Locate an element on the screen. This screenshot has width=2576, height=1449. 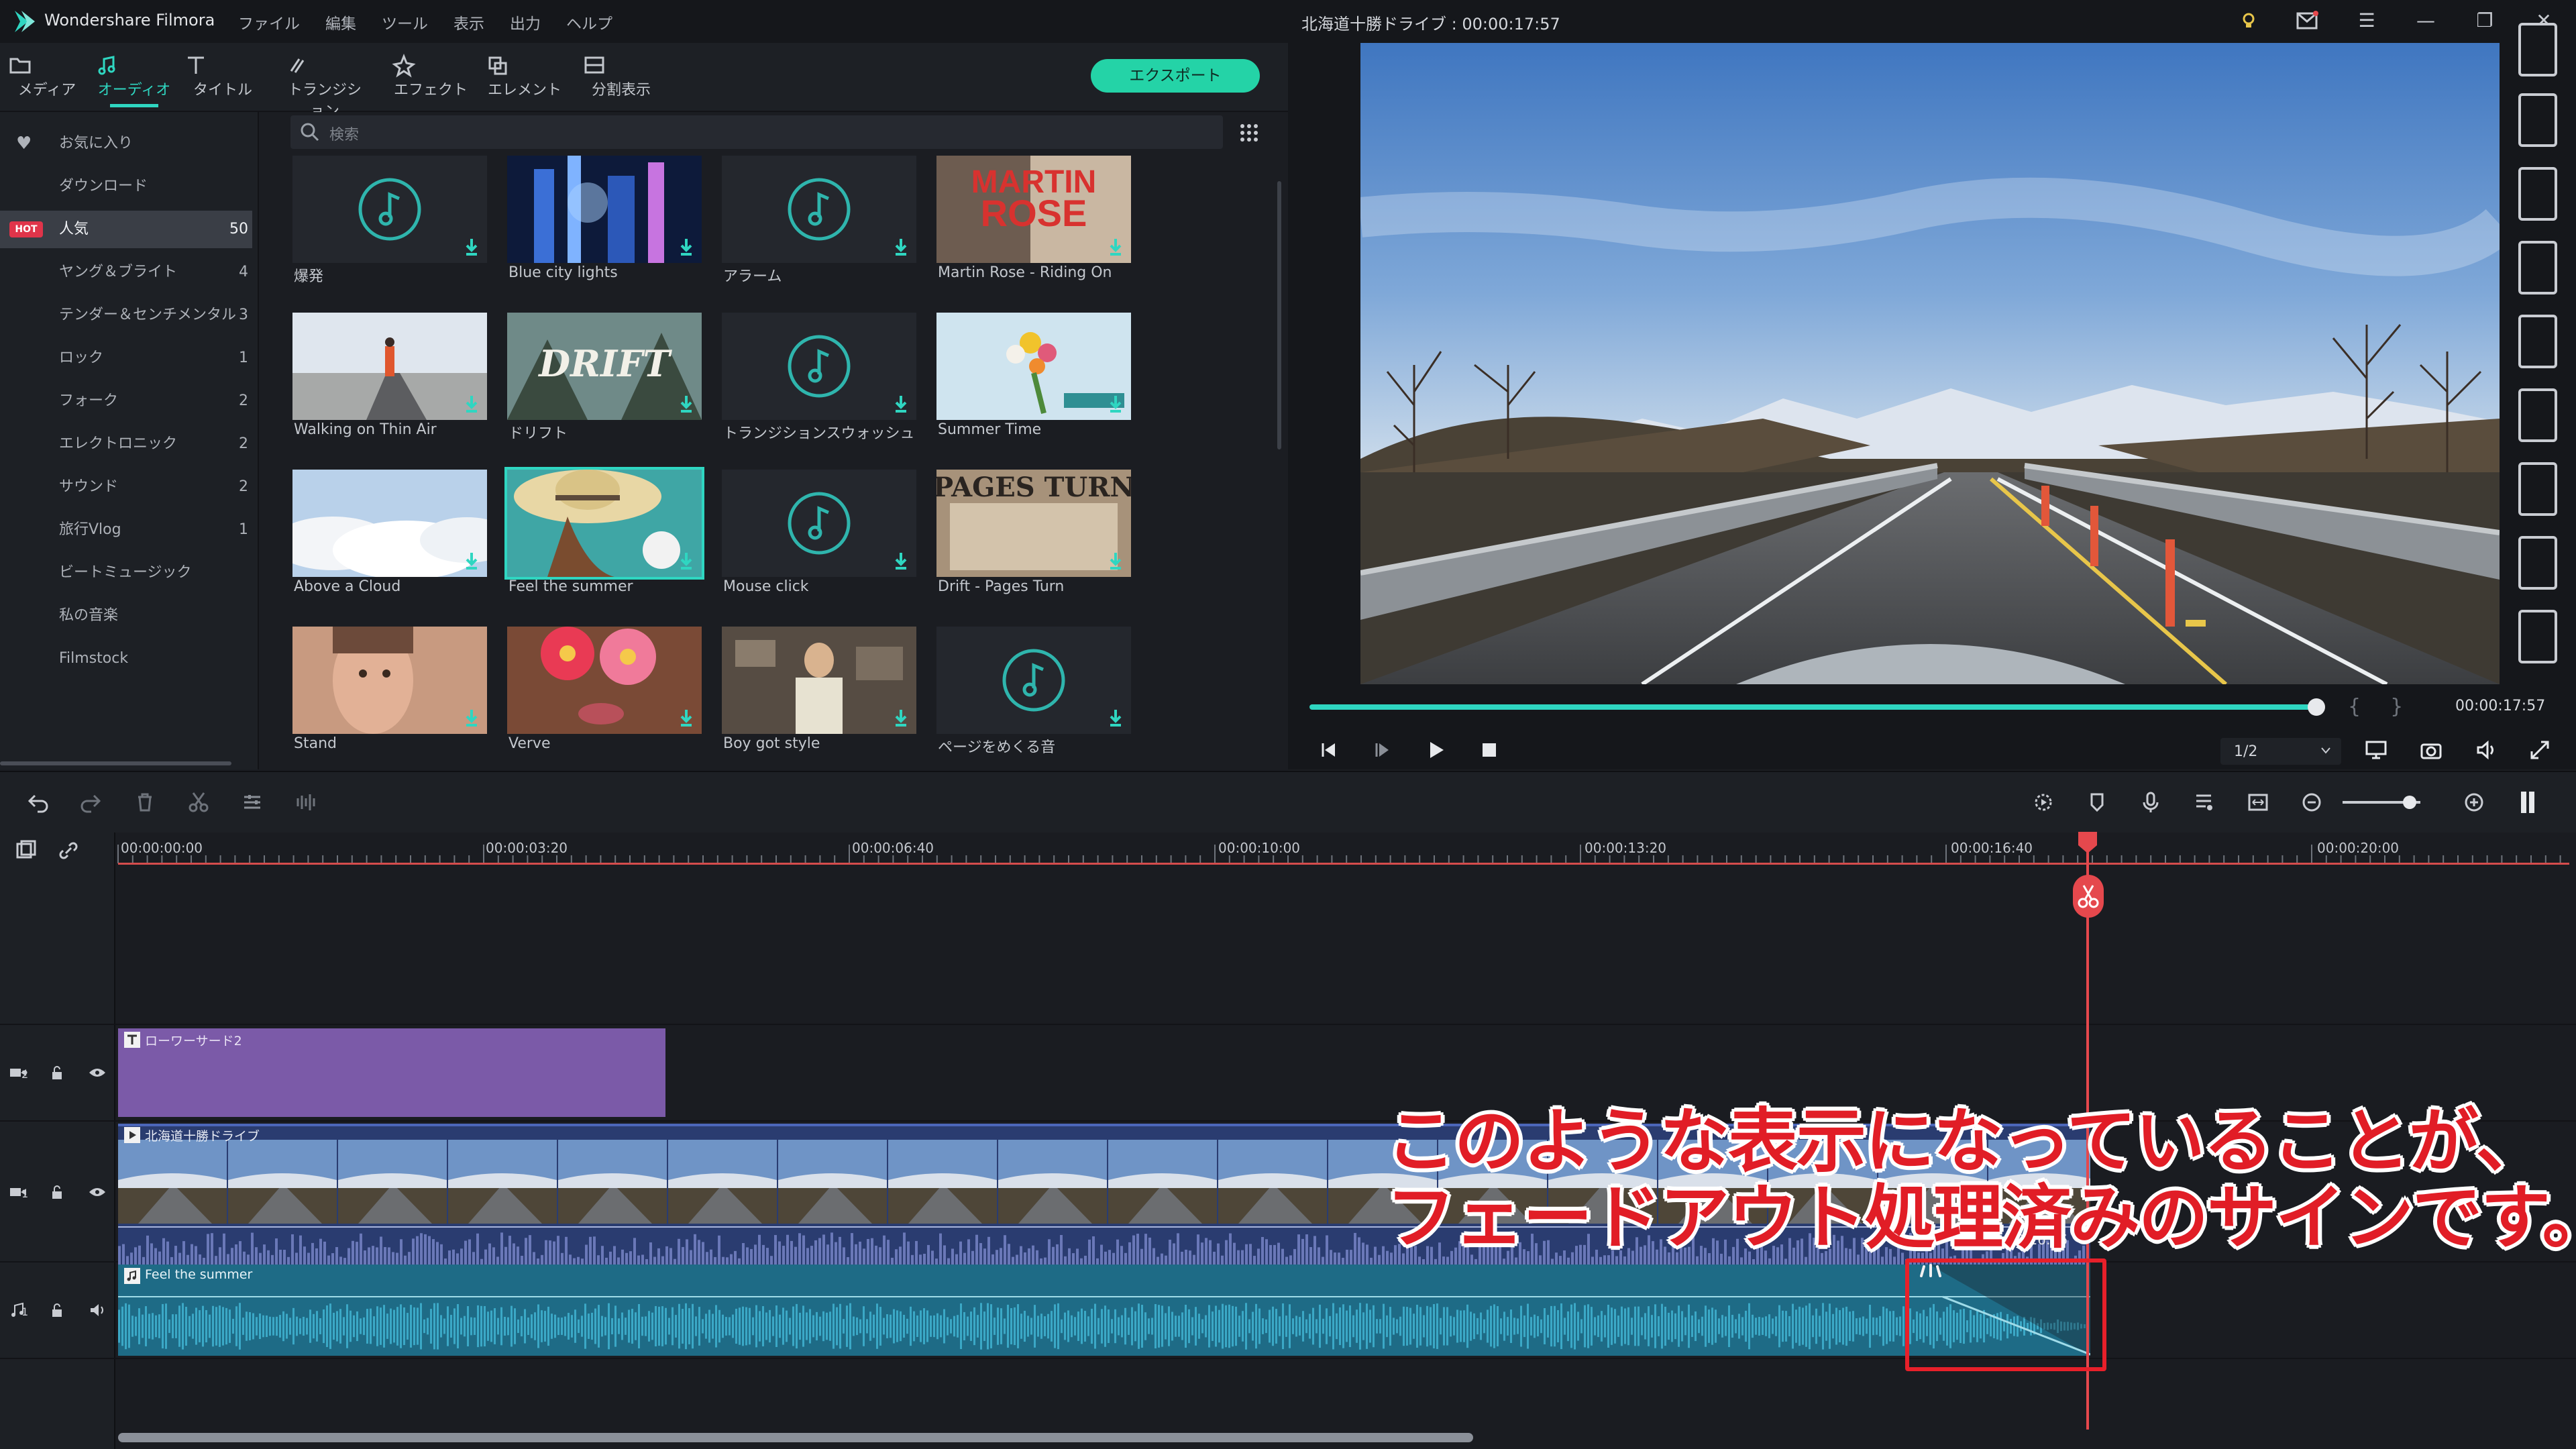
sidebar-item-favorites: ♥ お気に入り is located at coordinates (126, 143).